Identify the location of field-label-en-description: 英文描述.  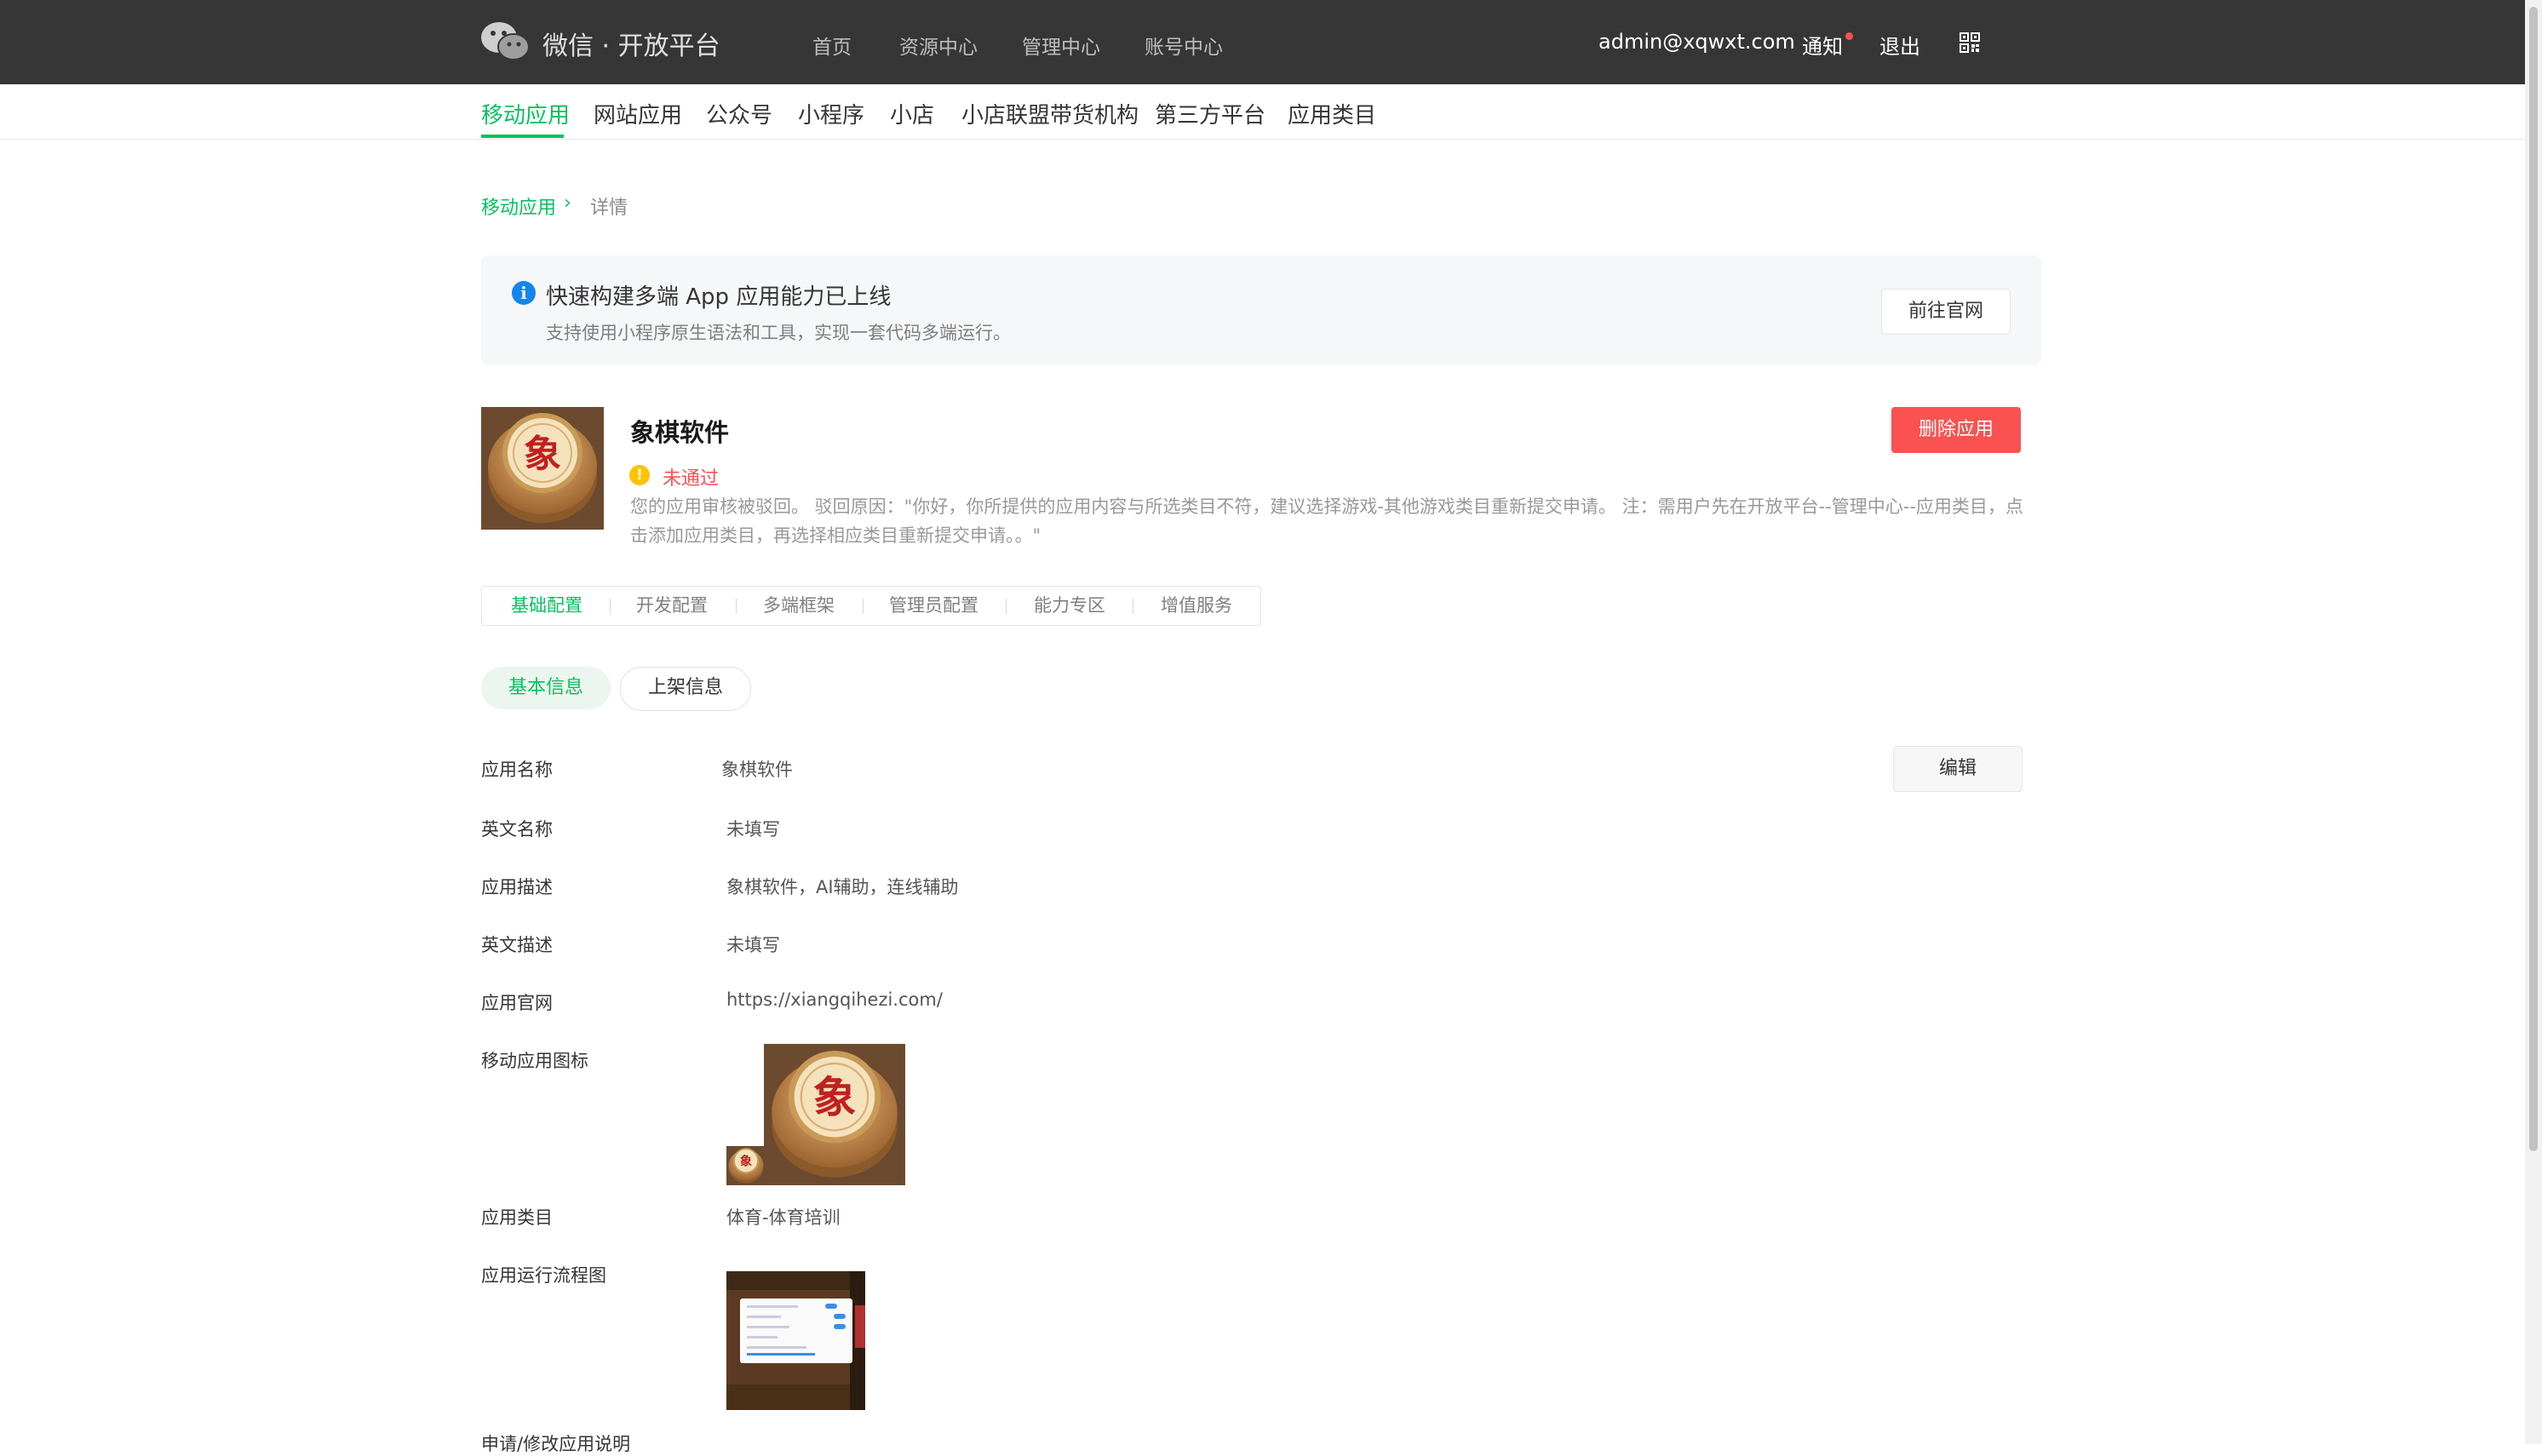
(517, 945).